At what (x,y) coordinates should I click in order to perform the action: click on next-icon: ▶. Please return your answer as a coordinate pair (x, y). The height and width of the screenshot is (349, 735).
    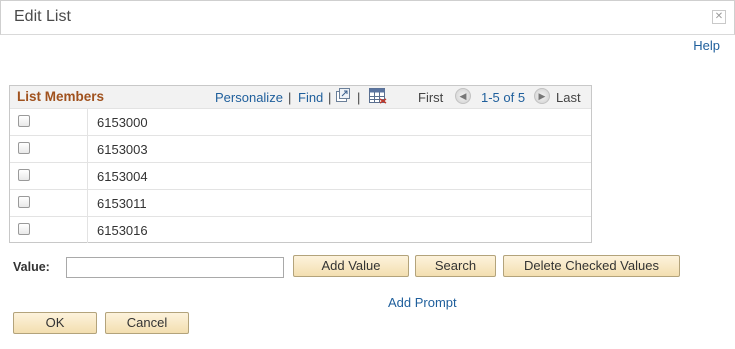
    Looking at the image, I should click on (542, 96).